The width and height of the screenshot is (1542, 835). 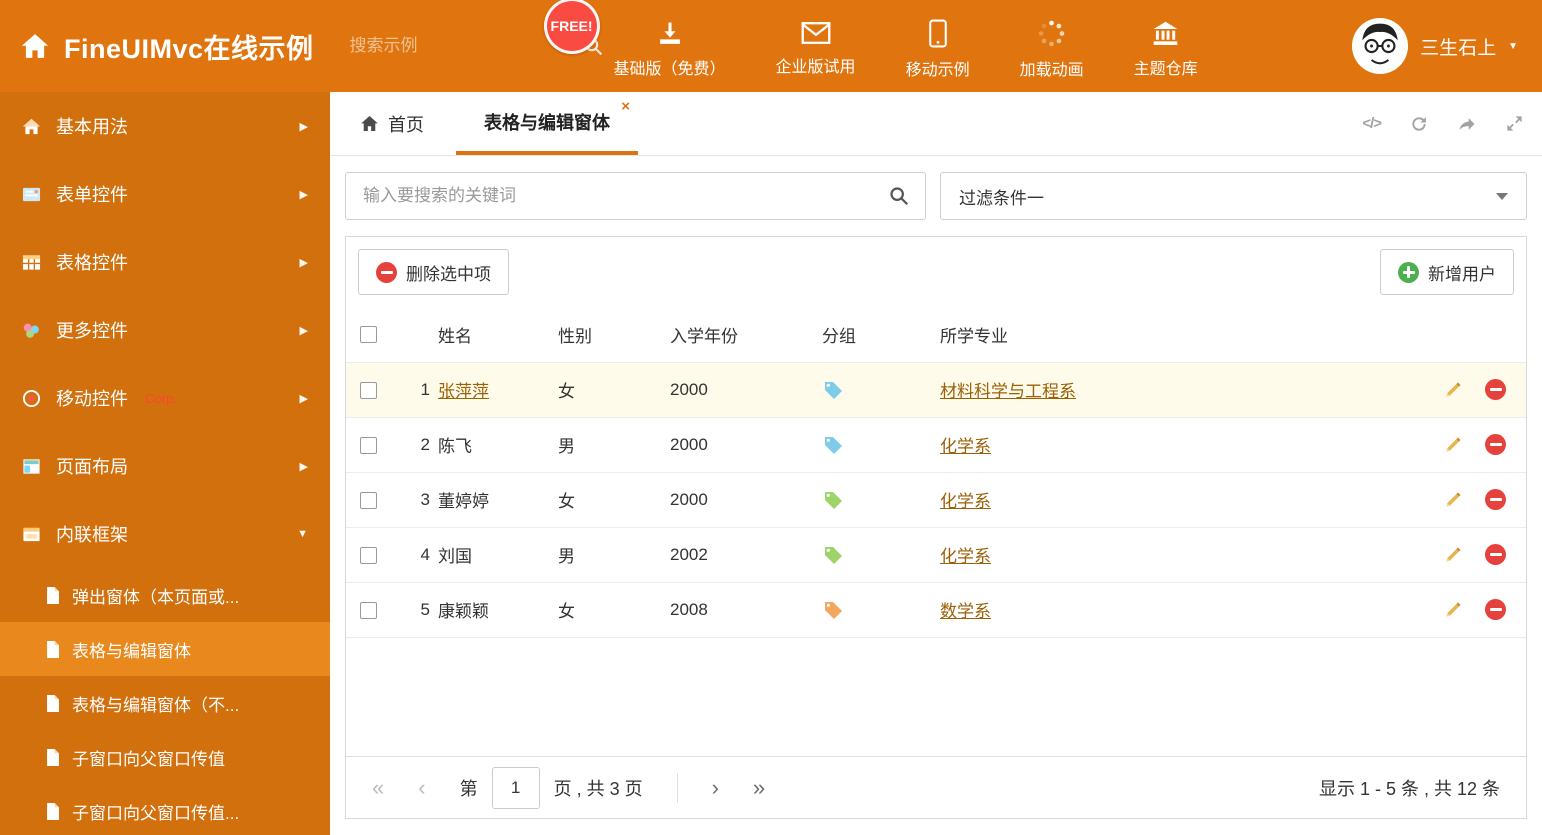 I want to click on sidebar-item-form-controls: 表单控件 ▶, so click(x=165, y=194).